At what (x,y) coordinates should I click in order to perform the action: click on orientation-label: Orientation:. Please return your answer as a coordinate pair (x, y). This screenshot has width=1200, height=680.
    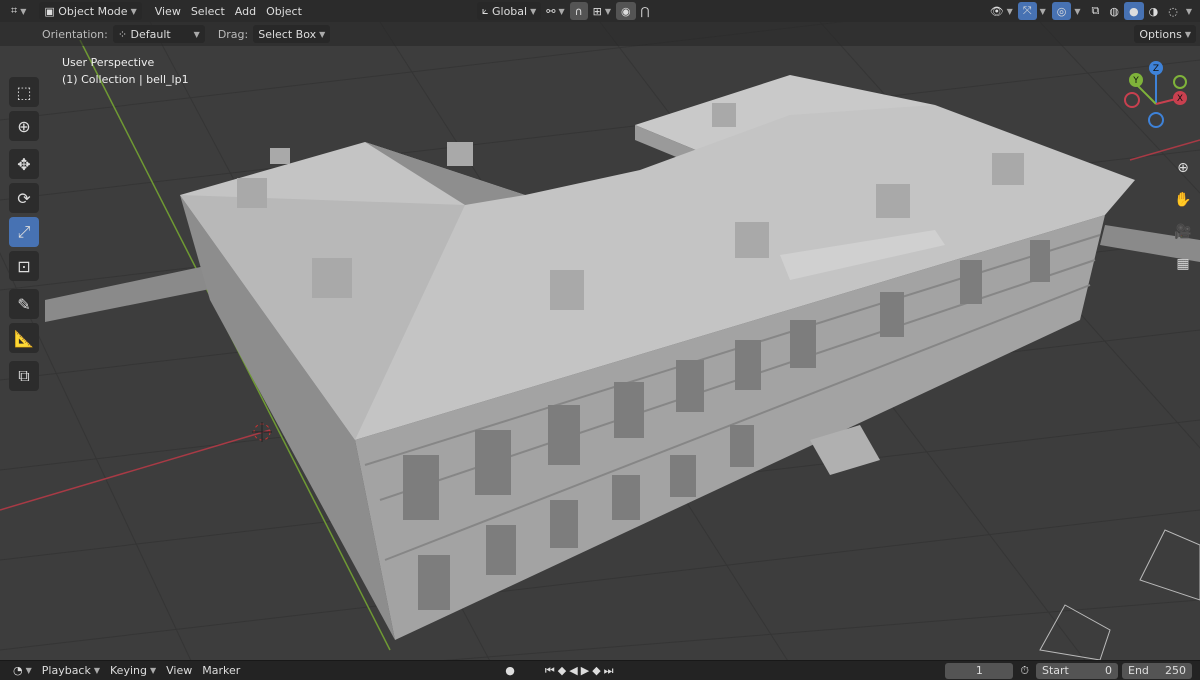
    Looking at the image, I should click on (75, 34).